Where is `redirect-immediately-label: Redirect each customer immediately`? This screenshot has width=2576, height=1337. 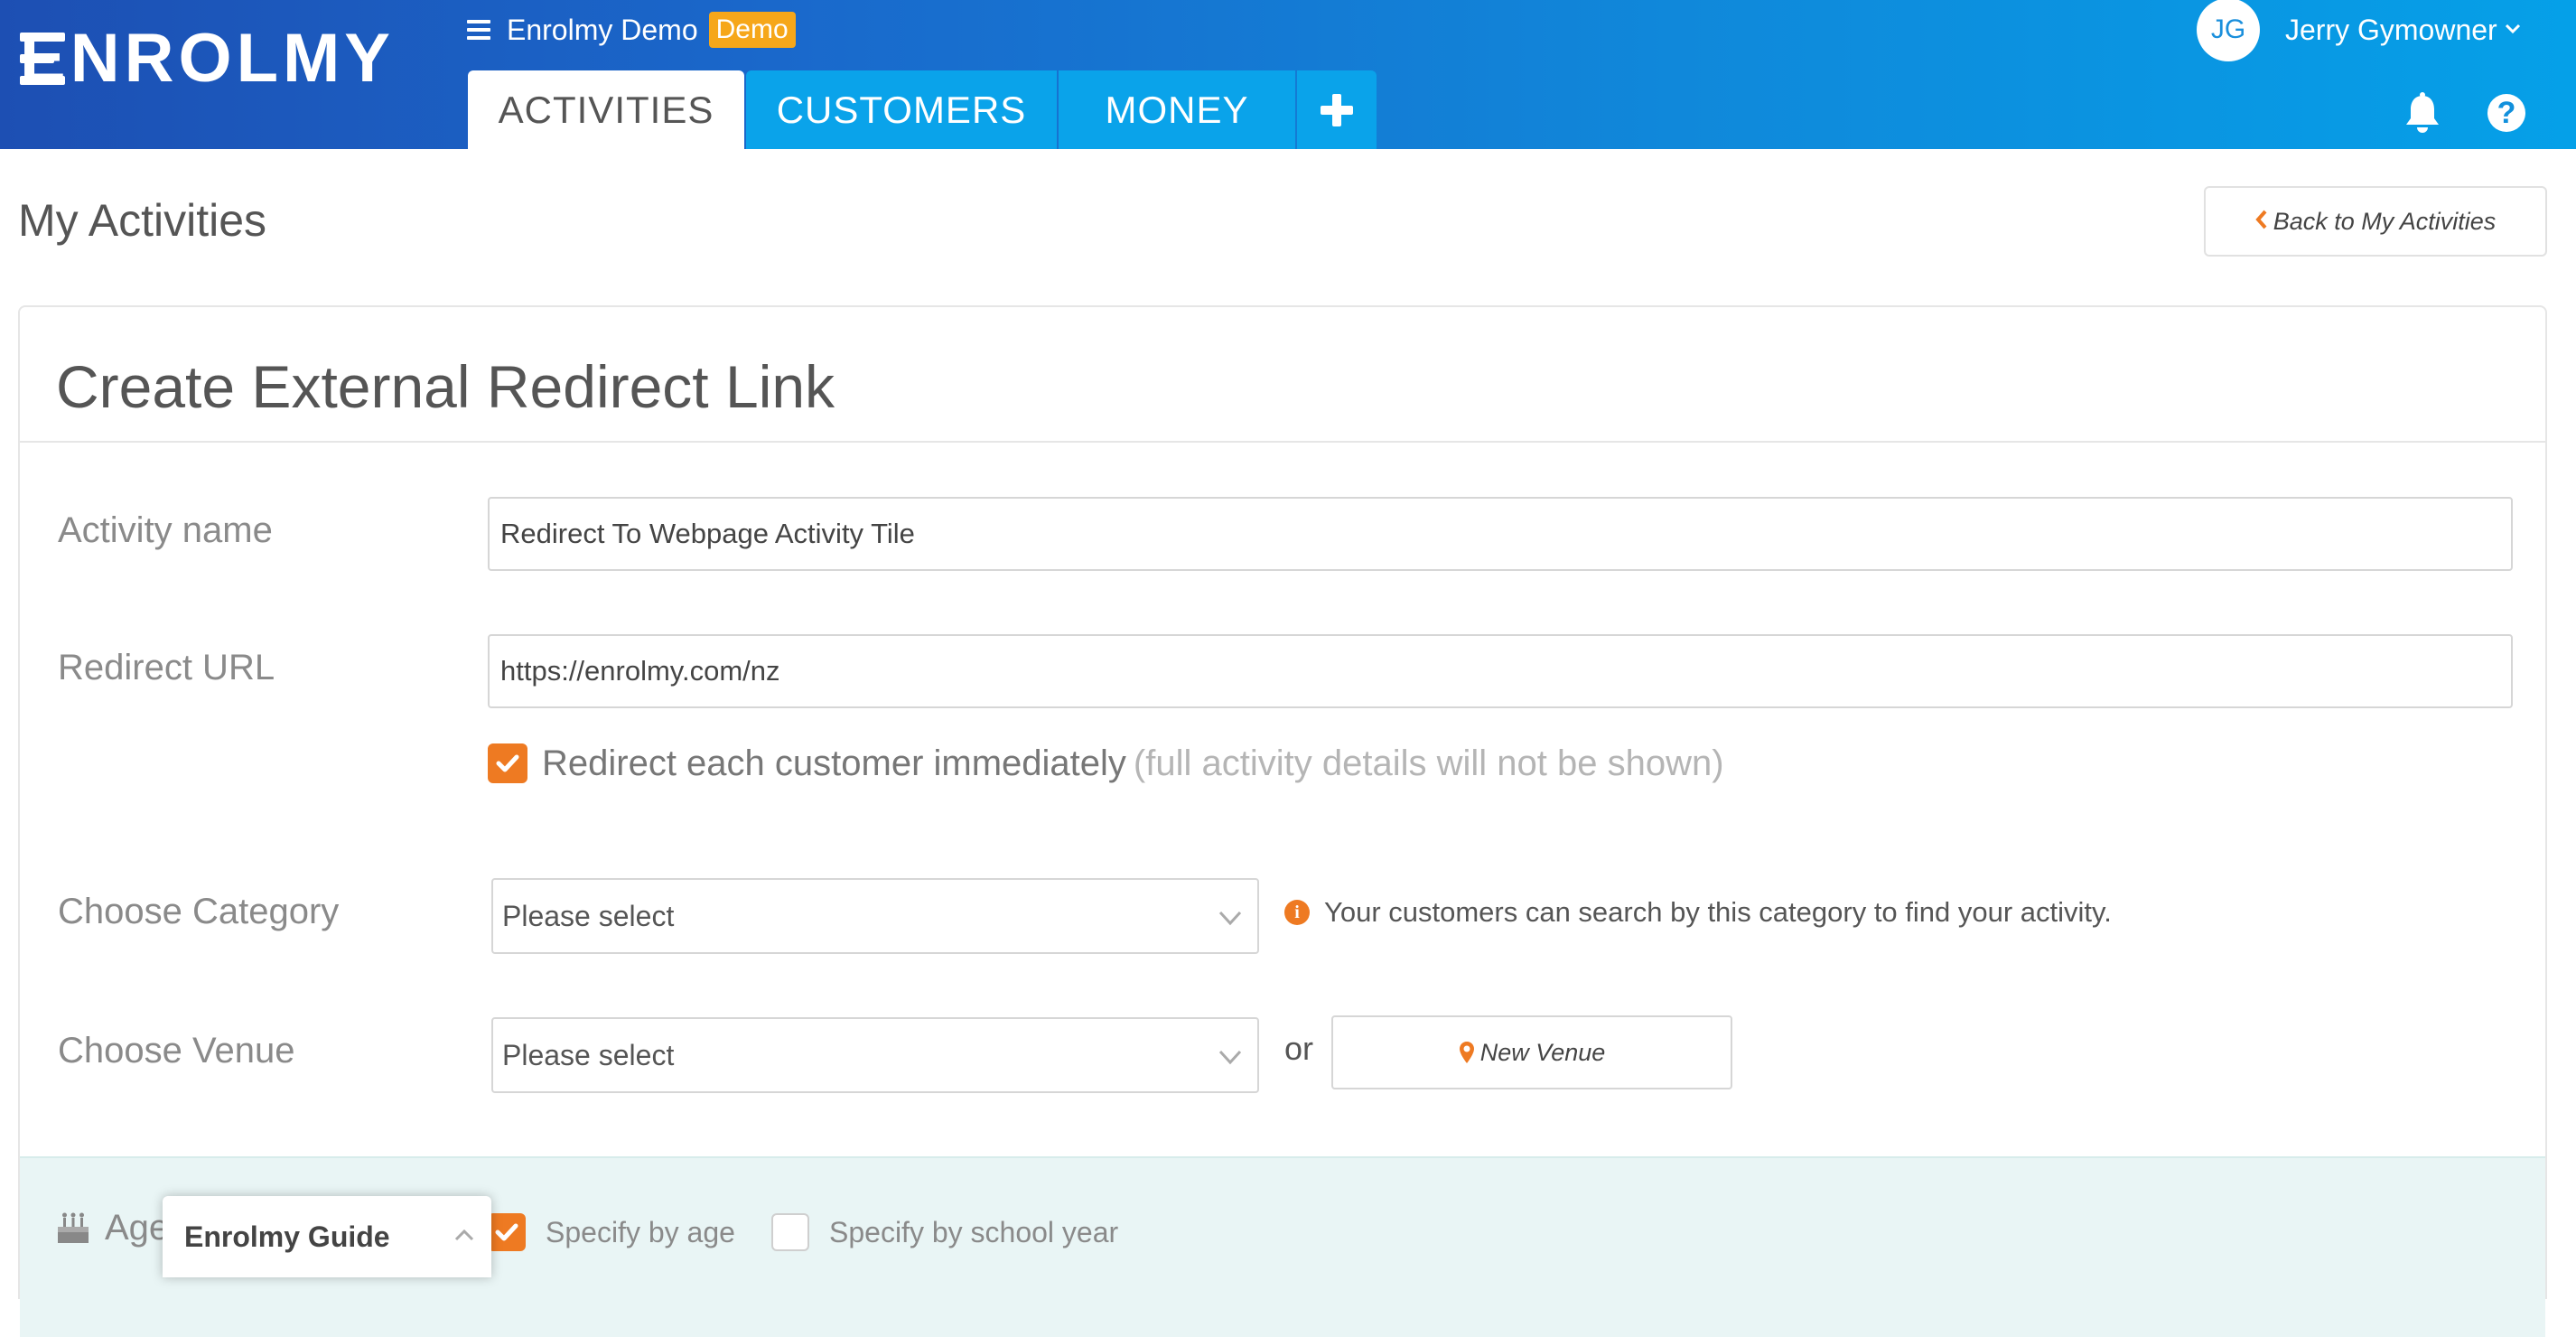
redirect-immediately-label: Redirect each customer immediately is located at coordinates (834, 763).